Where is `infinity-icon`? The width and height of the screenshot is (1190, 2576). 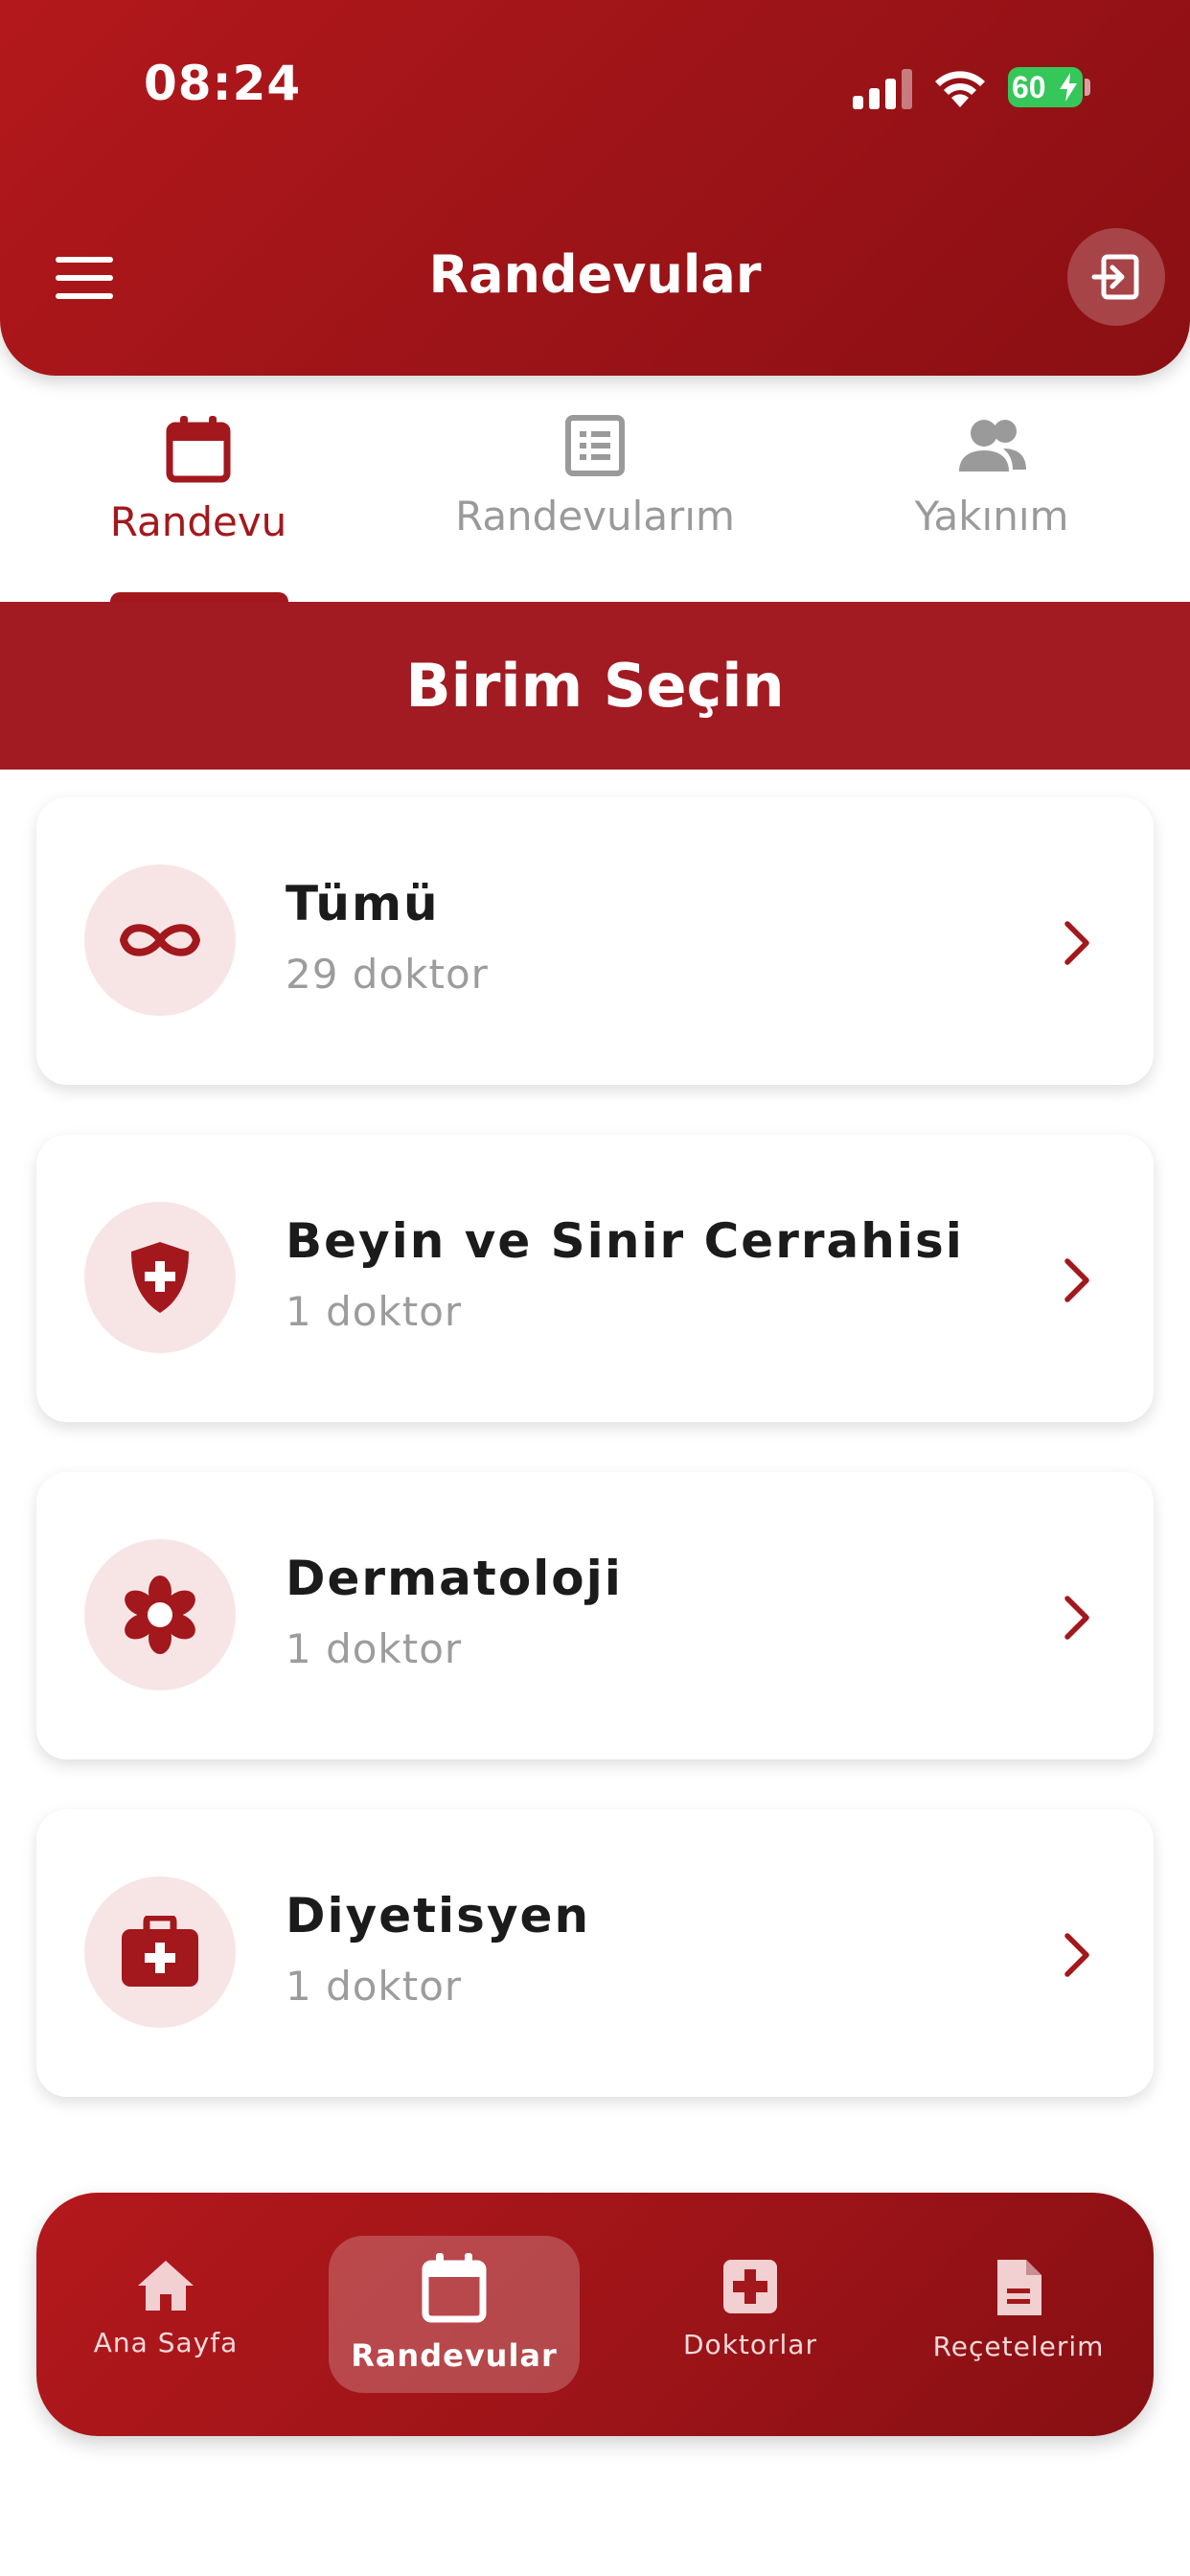
infinity-icon is located at coordinates (160, 940).